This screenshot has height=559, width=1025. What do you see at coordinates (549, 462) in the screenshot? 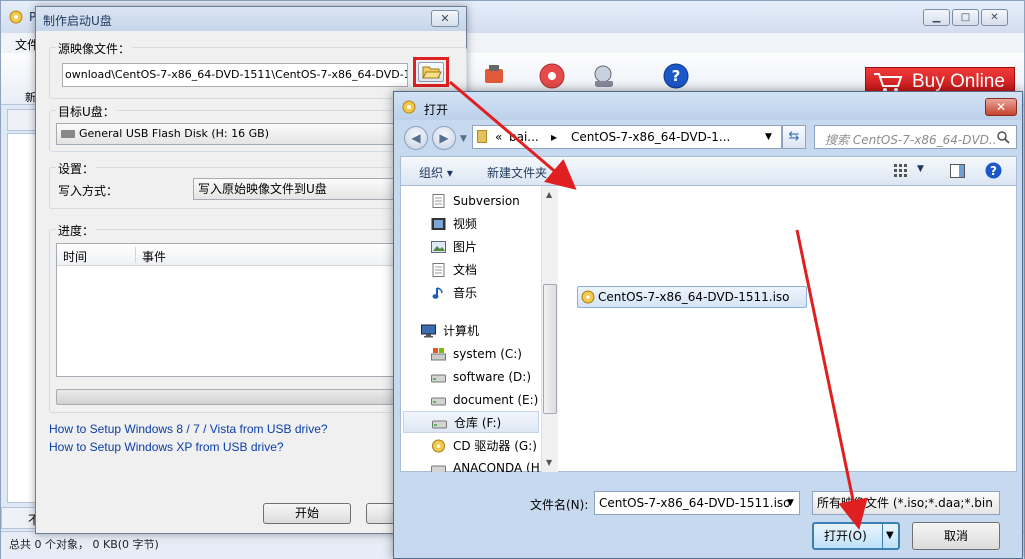
I see `scroll-down-icon: ▼` at bounding box center [549, 462].